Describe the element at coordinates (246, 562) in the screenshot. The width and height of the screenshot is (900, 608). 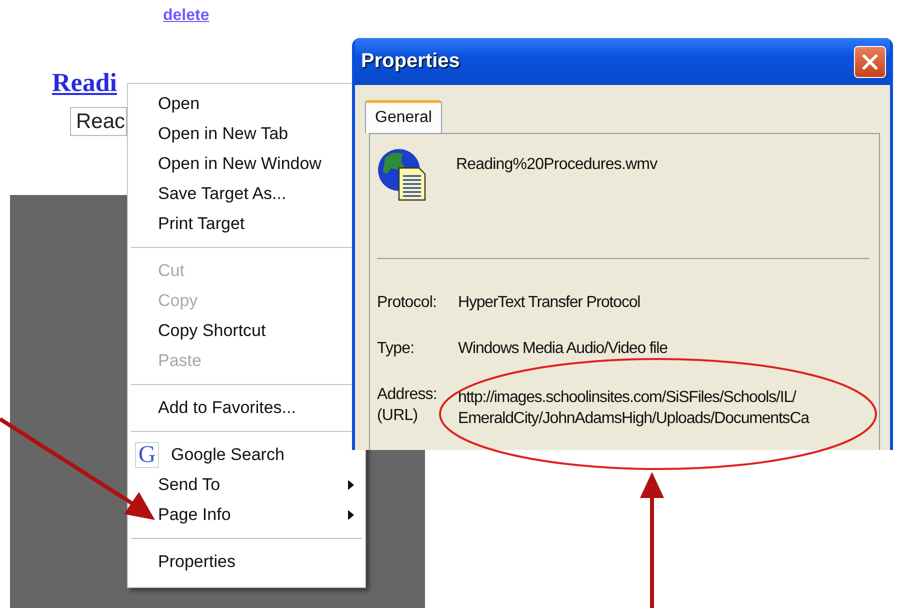
I see `menu-item: Properties` at that location.